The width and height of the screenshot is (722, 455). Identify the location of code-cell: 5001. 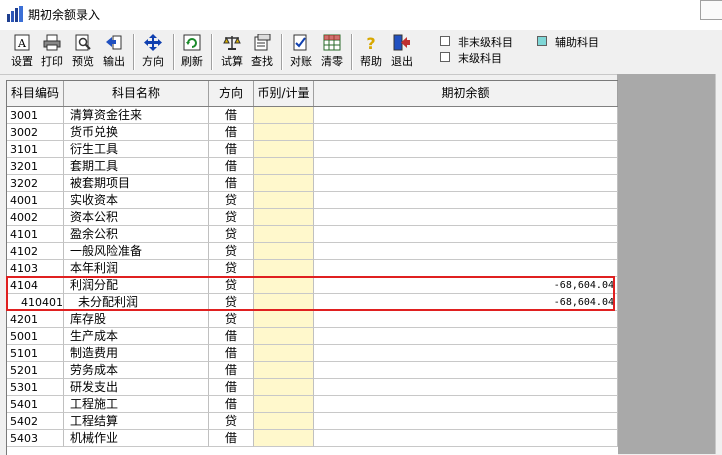
(35, 336).